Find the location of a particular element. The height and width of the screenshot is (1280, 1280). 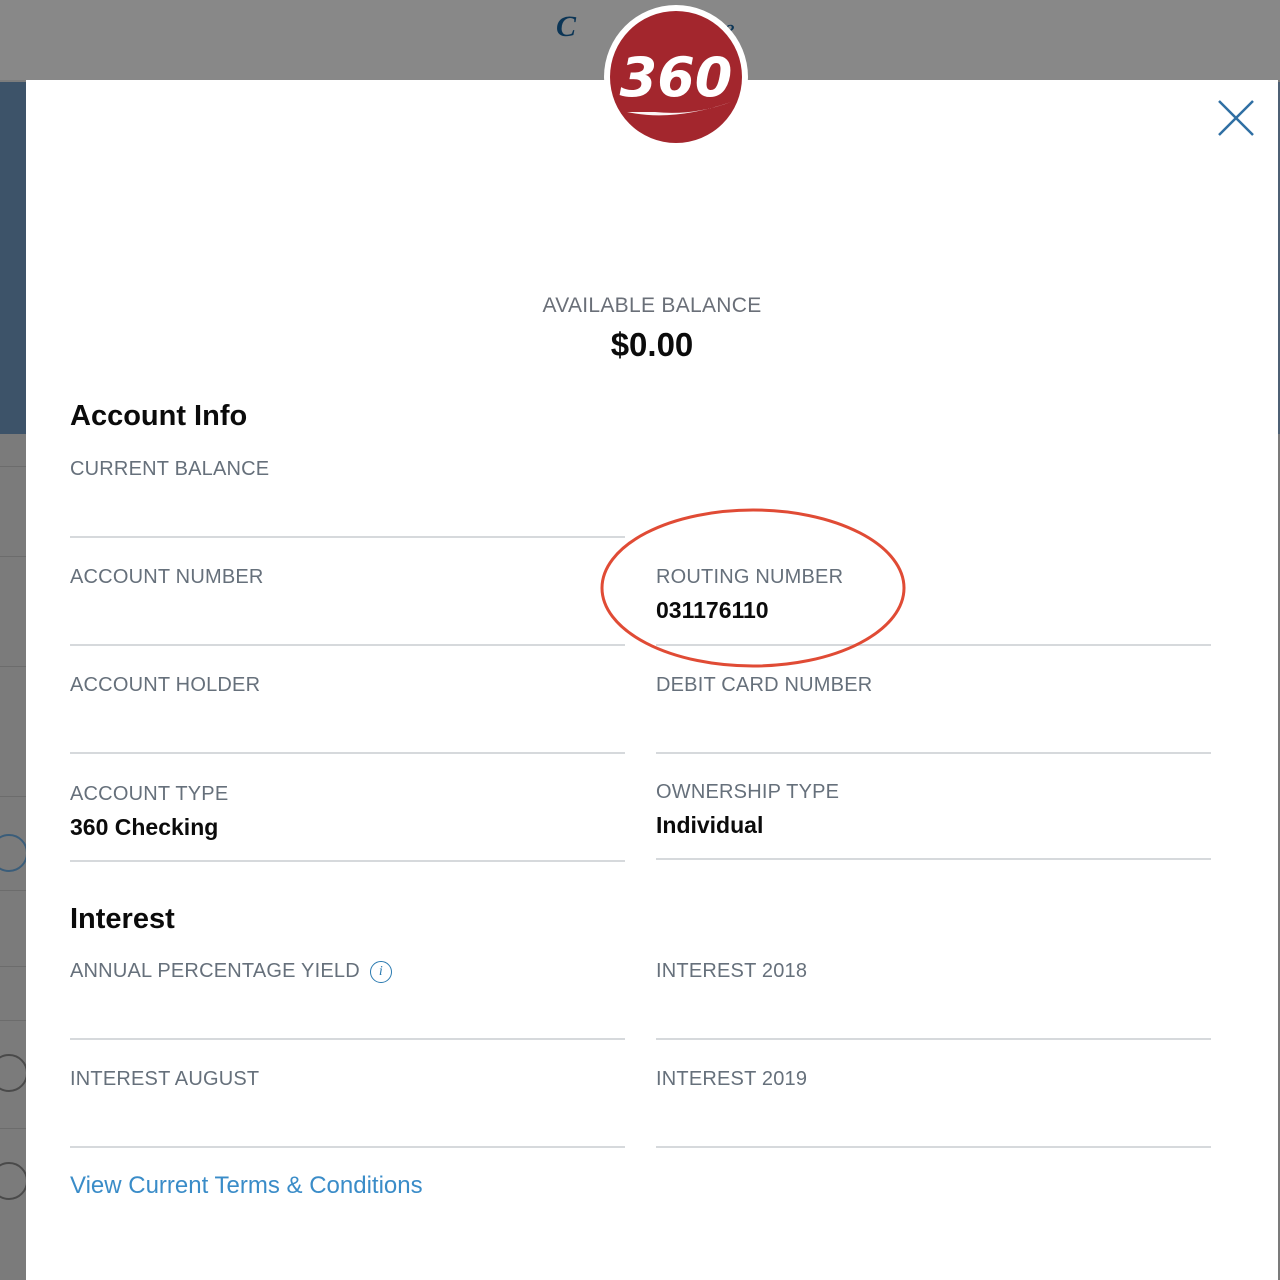

ownership-type-label: OWNERSHIP TYPE is located at coordinates (748, 792).